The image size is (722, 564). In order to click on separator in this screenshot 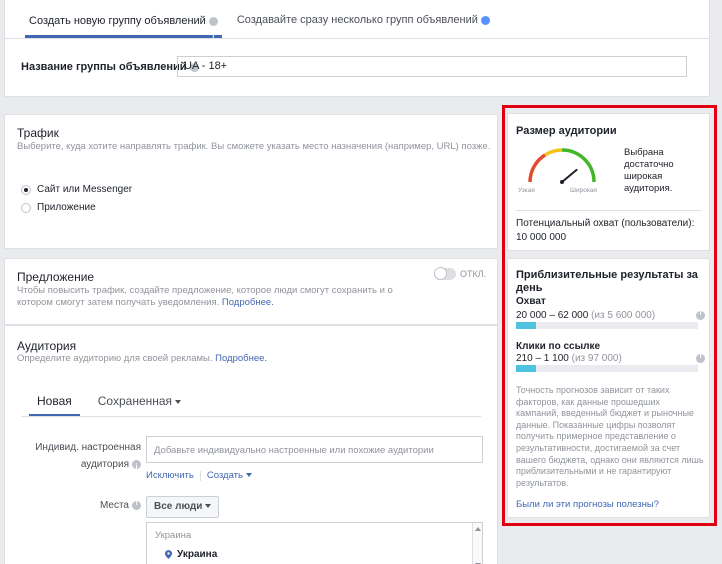, I will do `click(200, 475)`.